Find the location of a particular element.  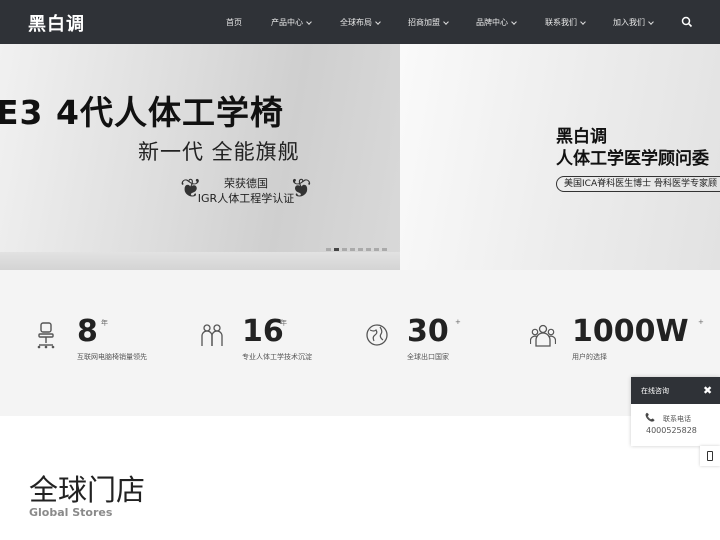

slide-badge: 美国ICA脊科医生博士 骨科医学专家顾 is located at coordinates (638, 184).